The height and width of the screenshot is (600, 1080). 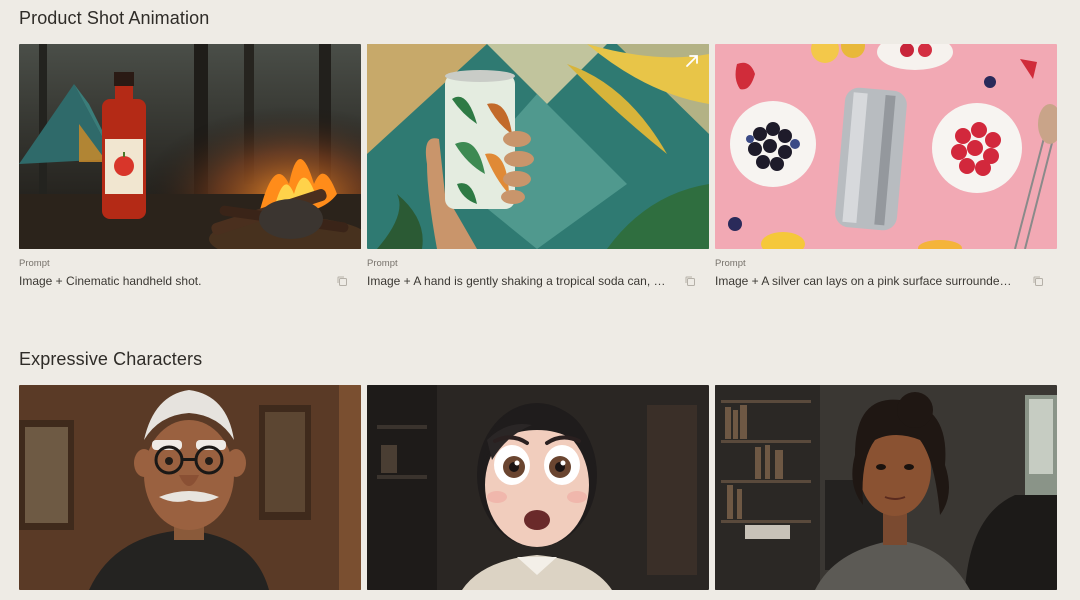 What do you see at coordinates (886, 146) in the screenshot?
I see `silver-can-berries-image` at bounding box center [886, 146].